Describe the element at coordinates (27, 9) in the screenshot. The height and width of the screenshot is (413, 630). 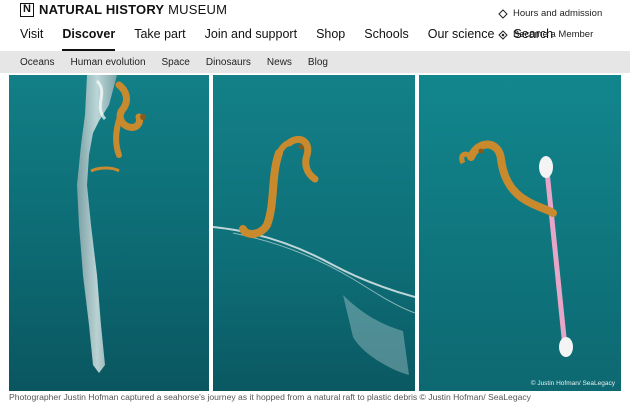
I see `logo-n-mark-icon: N` at that location.